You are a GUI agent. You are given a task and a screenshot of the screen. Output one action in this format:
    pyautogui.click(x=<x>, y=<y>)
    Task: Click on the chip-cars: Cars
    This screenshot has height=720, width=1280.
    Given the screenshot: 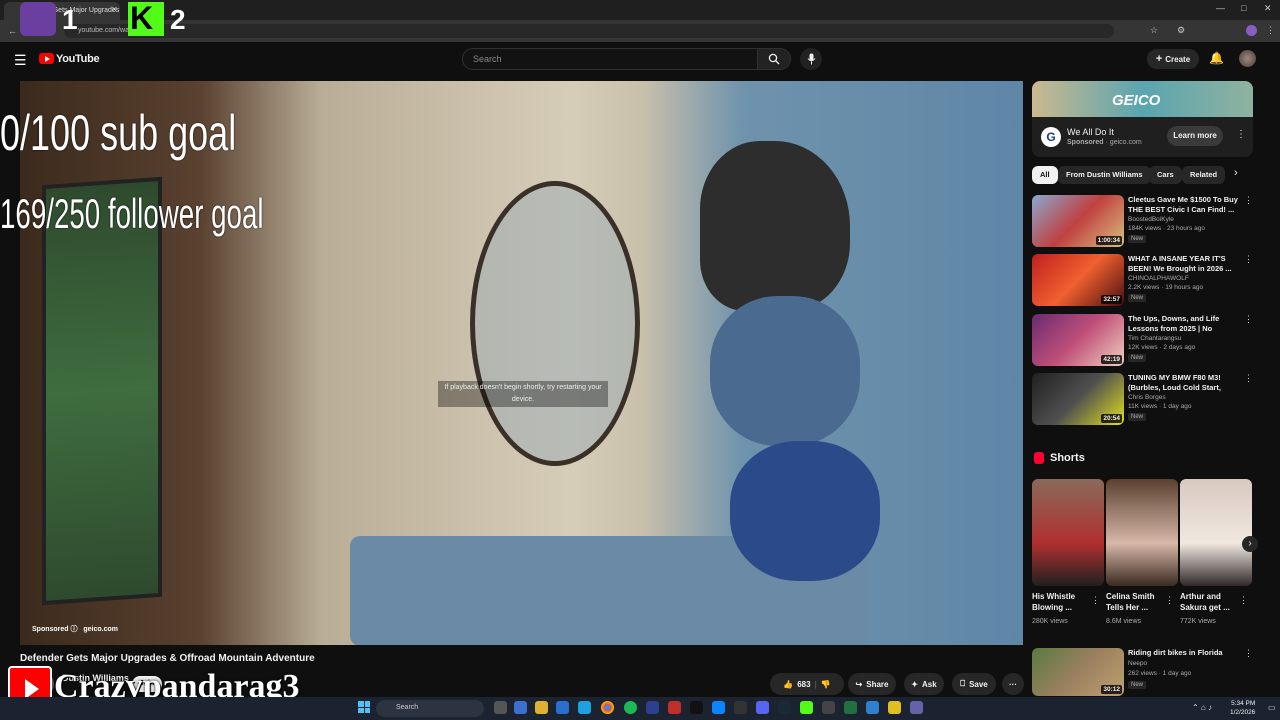 What is the action you would take?
    pyautogui.click(x=1165, y=175)
    